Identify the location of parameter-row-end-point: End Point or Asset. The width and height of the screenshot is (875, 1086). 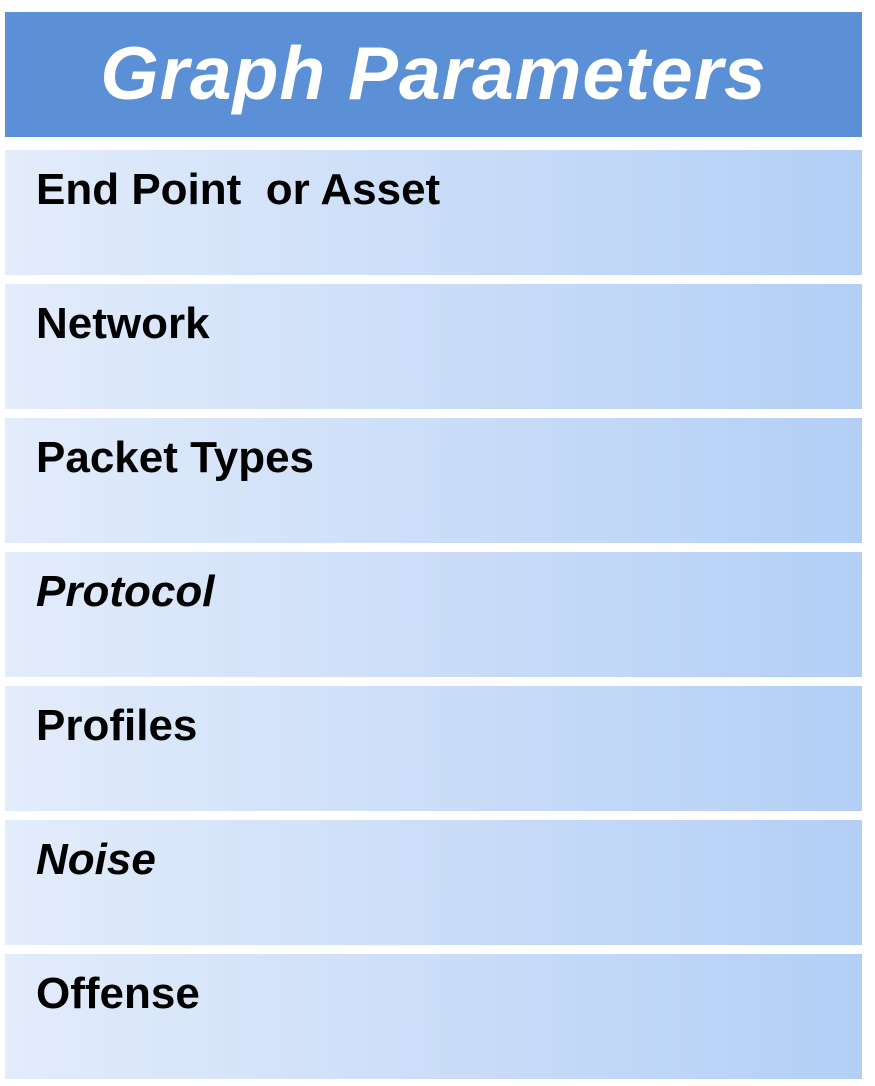
(433, 212).